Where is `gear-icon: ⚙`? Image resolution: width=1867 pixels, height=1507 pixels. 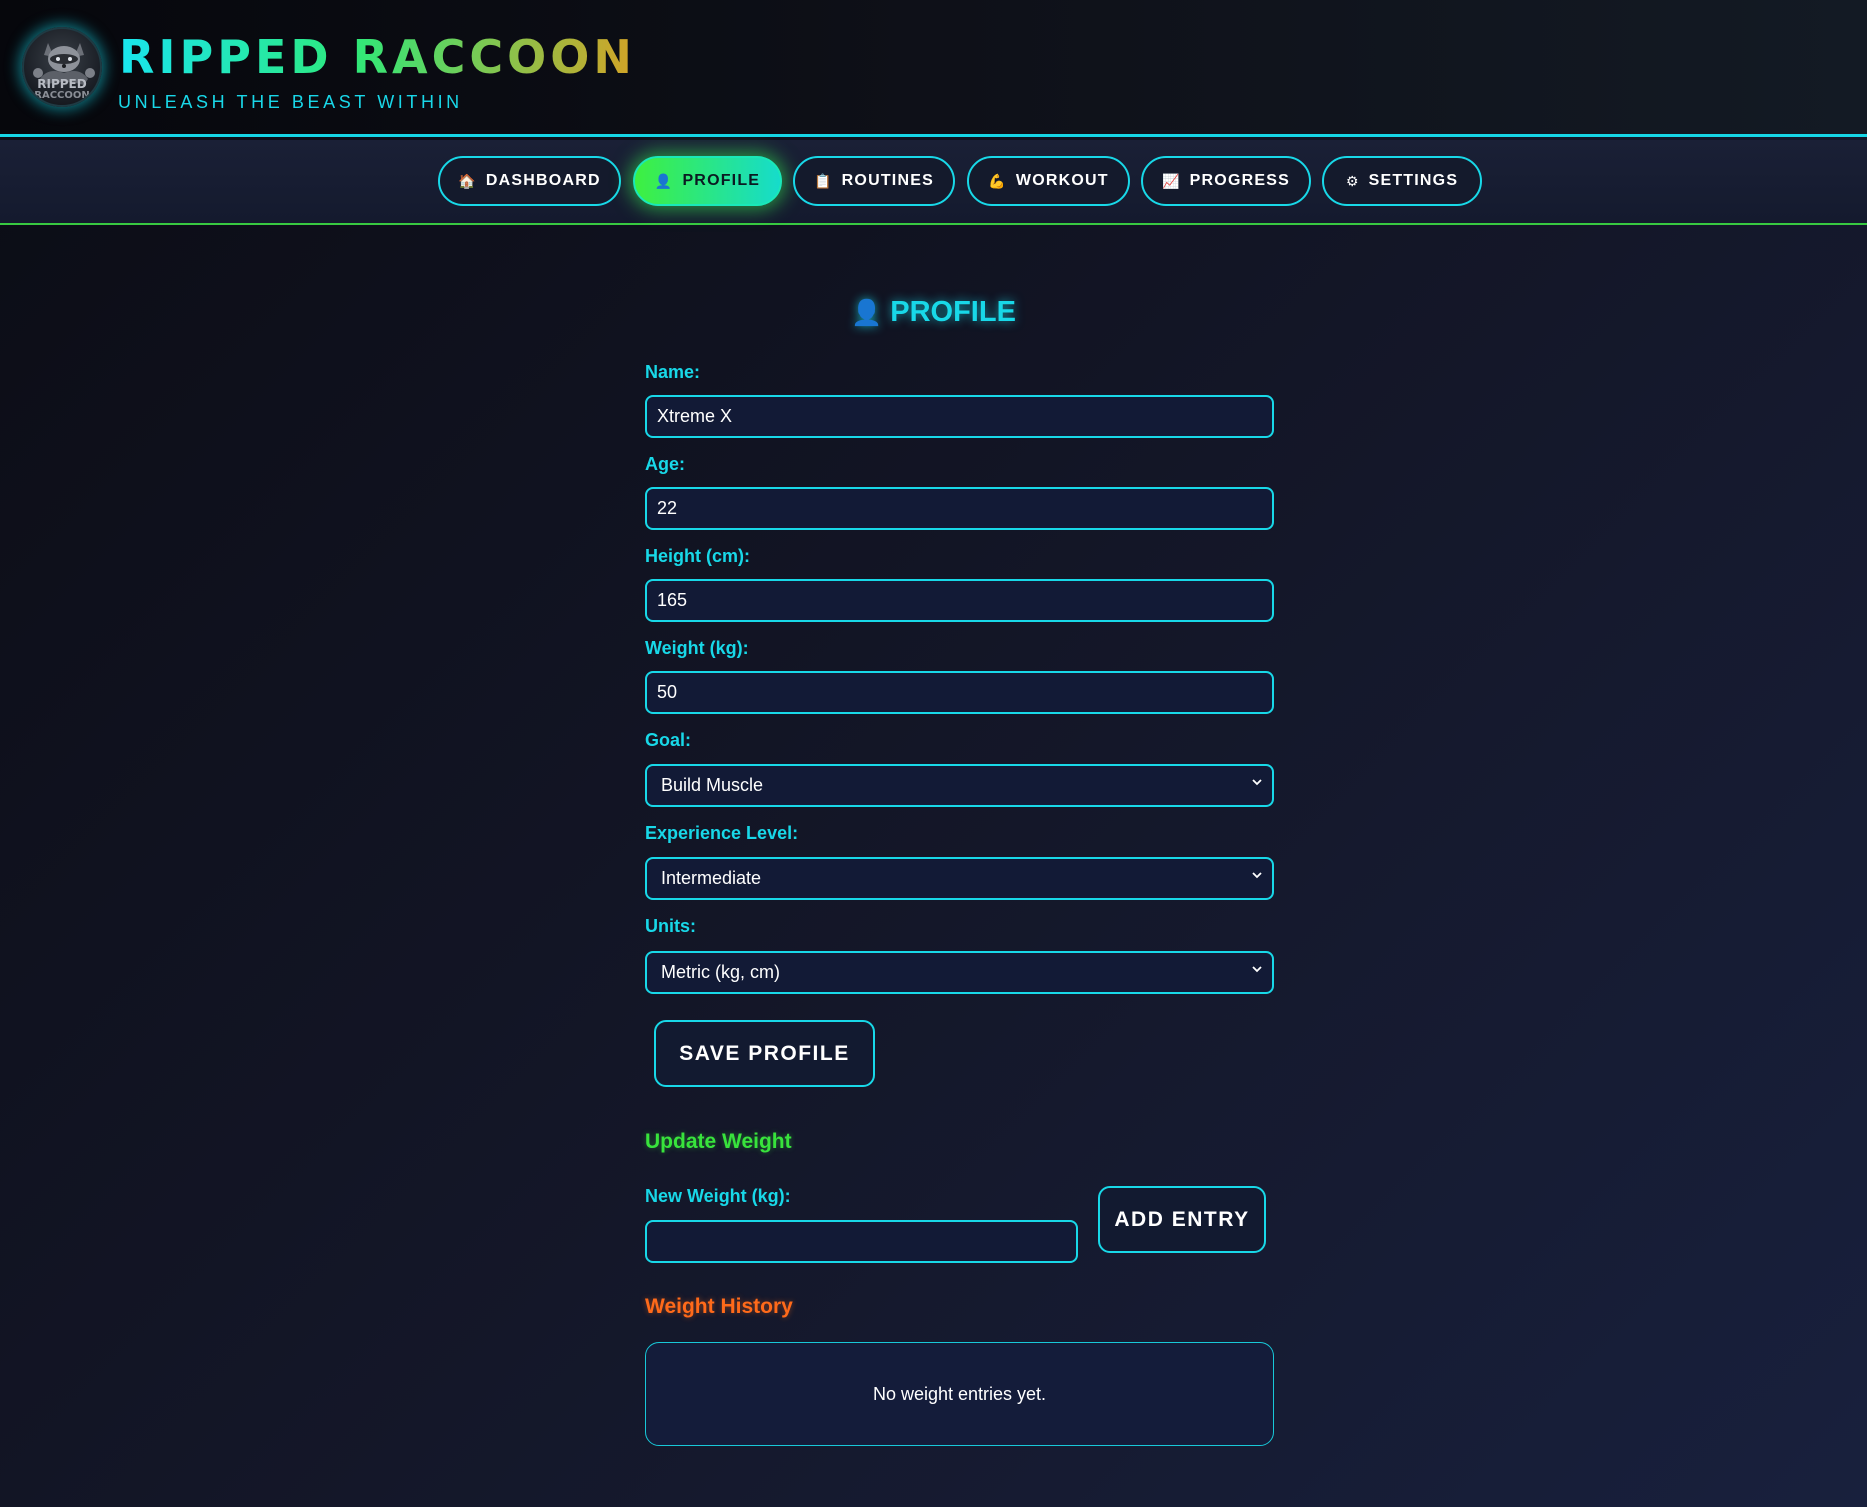
gear-icon: ⚙ is located at coordinates (1352, 181).